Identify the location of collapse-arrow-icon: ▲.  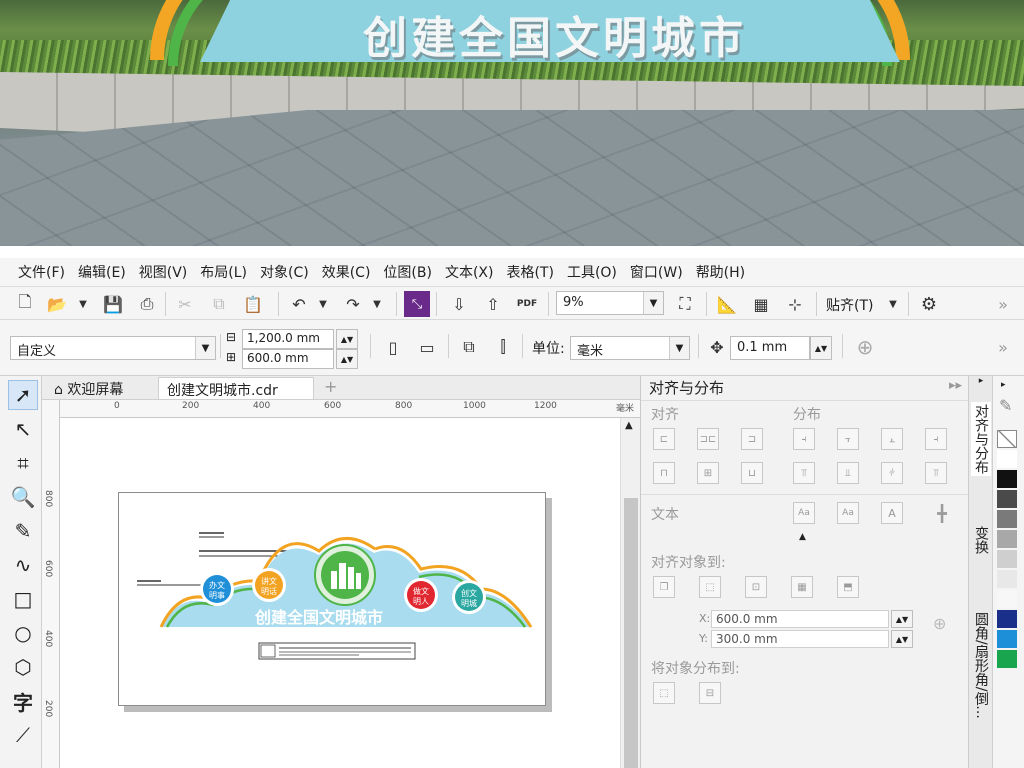
(802, 537).